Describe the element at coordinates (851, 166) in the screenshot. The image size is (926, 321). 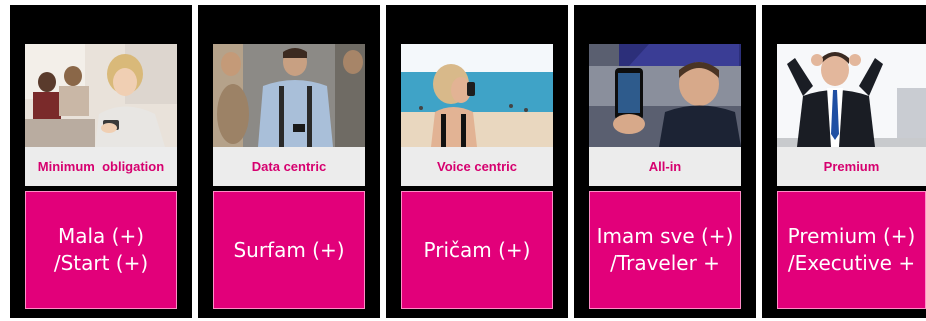
I see `plan-category-label: Premium` at that location.